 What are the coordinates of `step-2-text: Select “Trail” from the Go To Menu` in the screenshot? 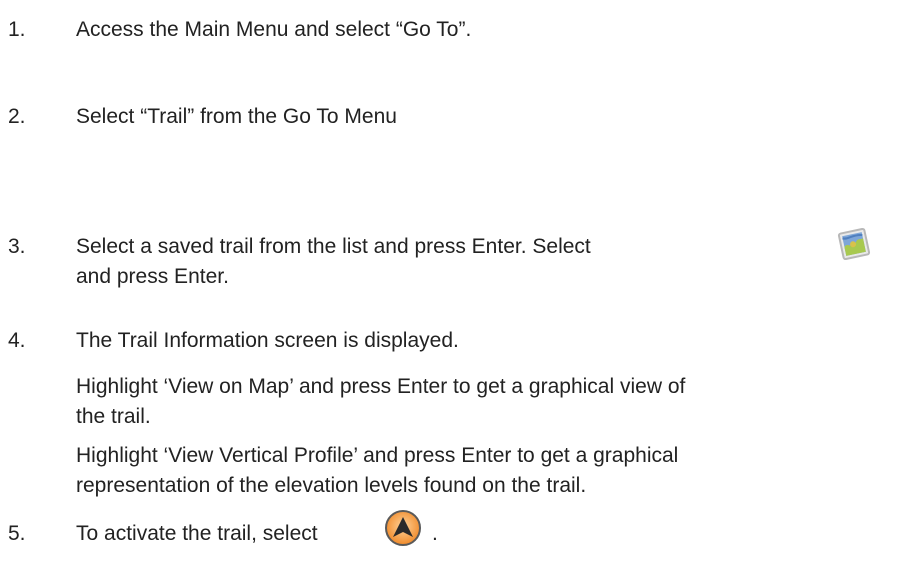 It's located at (236, 116).